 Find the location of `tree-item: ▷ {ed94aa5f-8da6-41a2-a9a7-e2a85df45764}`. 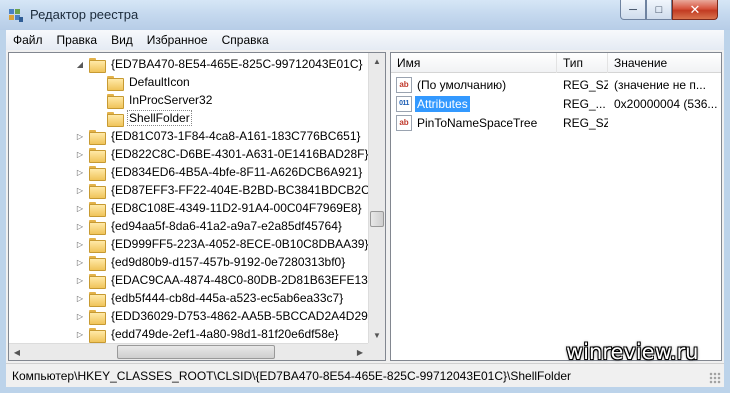

tree-item: ▷ {ed94aa5f-8da6-41a2-a9a7-e2a85df45764} is located at coordinates (209, 226).